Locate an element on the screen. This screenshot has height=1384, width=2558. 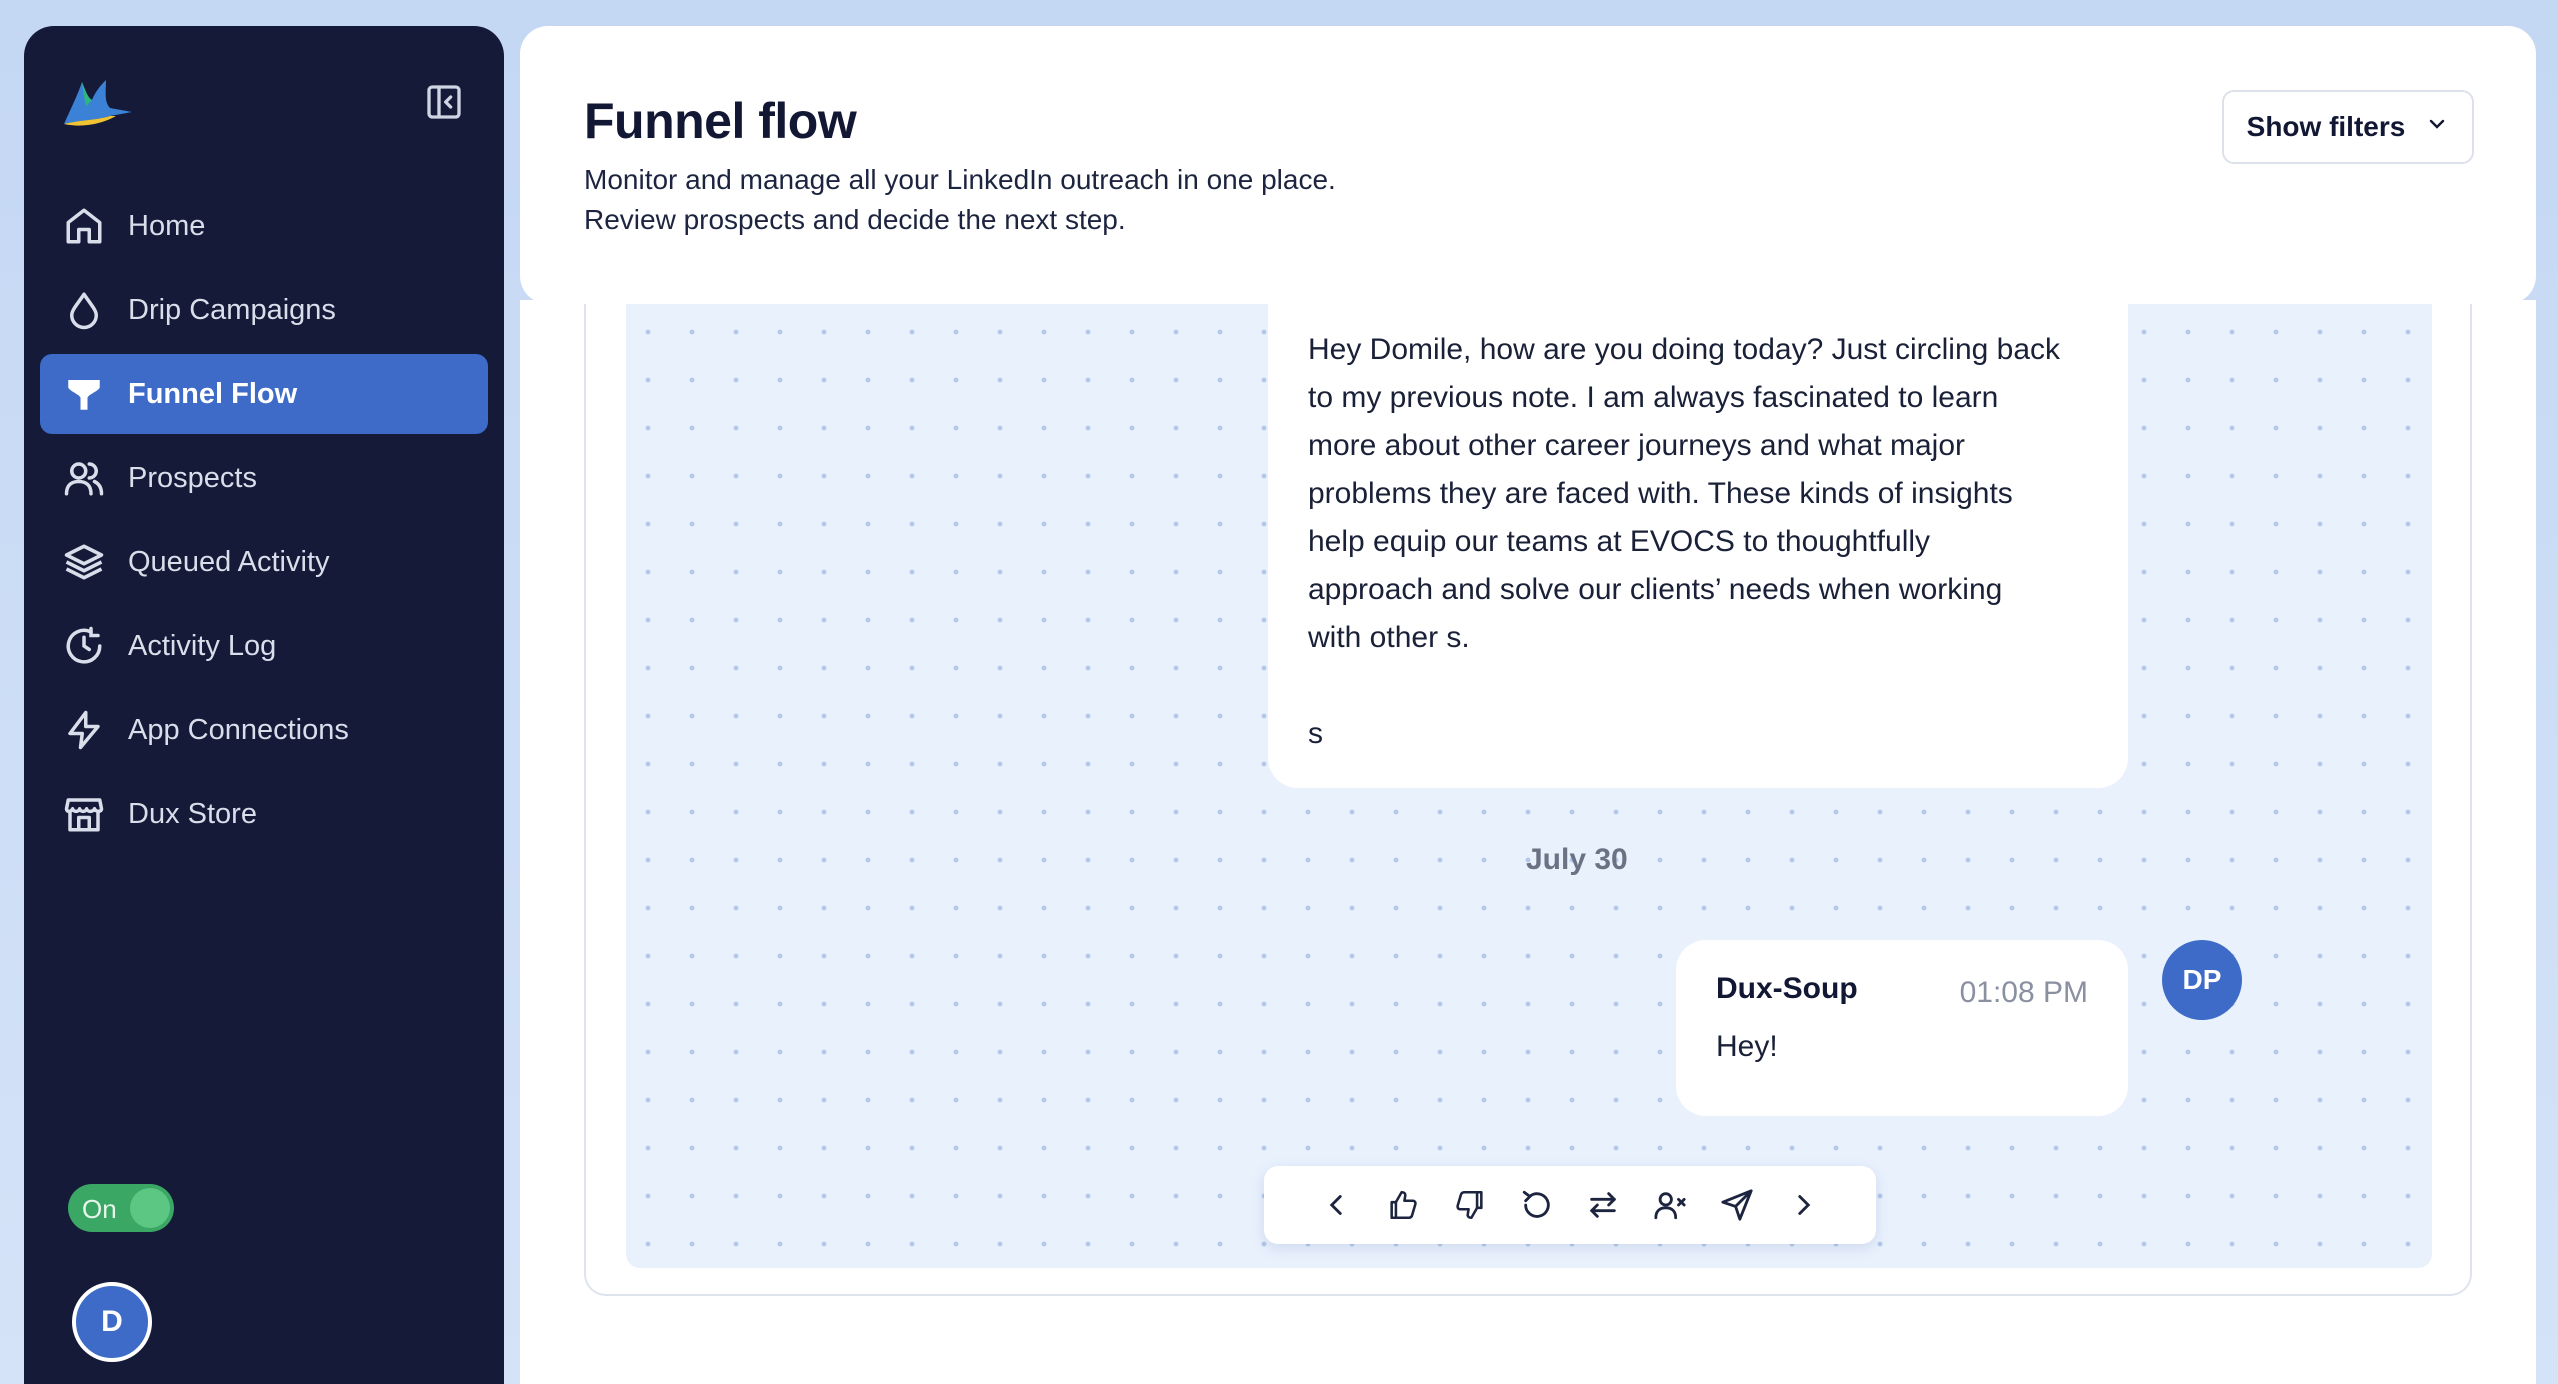
thumbs-up-icon is located at coordinates (1403, 1205).